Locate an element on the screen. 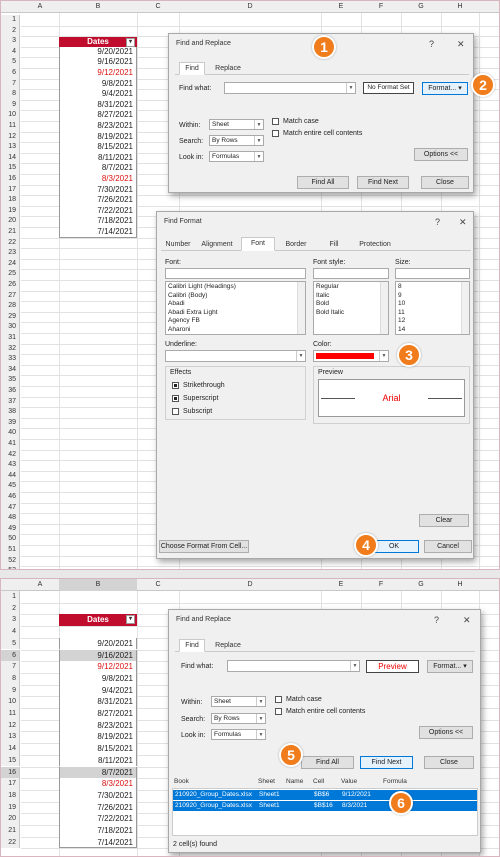  date-cell: 9/8/2021 is located at coordinates (98, 84).